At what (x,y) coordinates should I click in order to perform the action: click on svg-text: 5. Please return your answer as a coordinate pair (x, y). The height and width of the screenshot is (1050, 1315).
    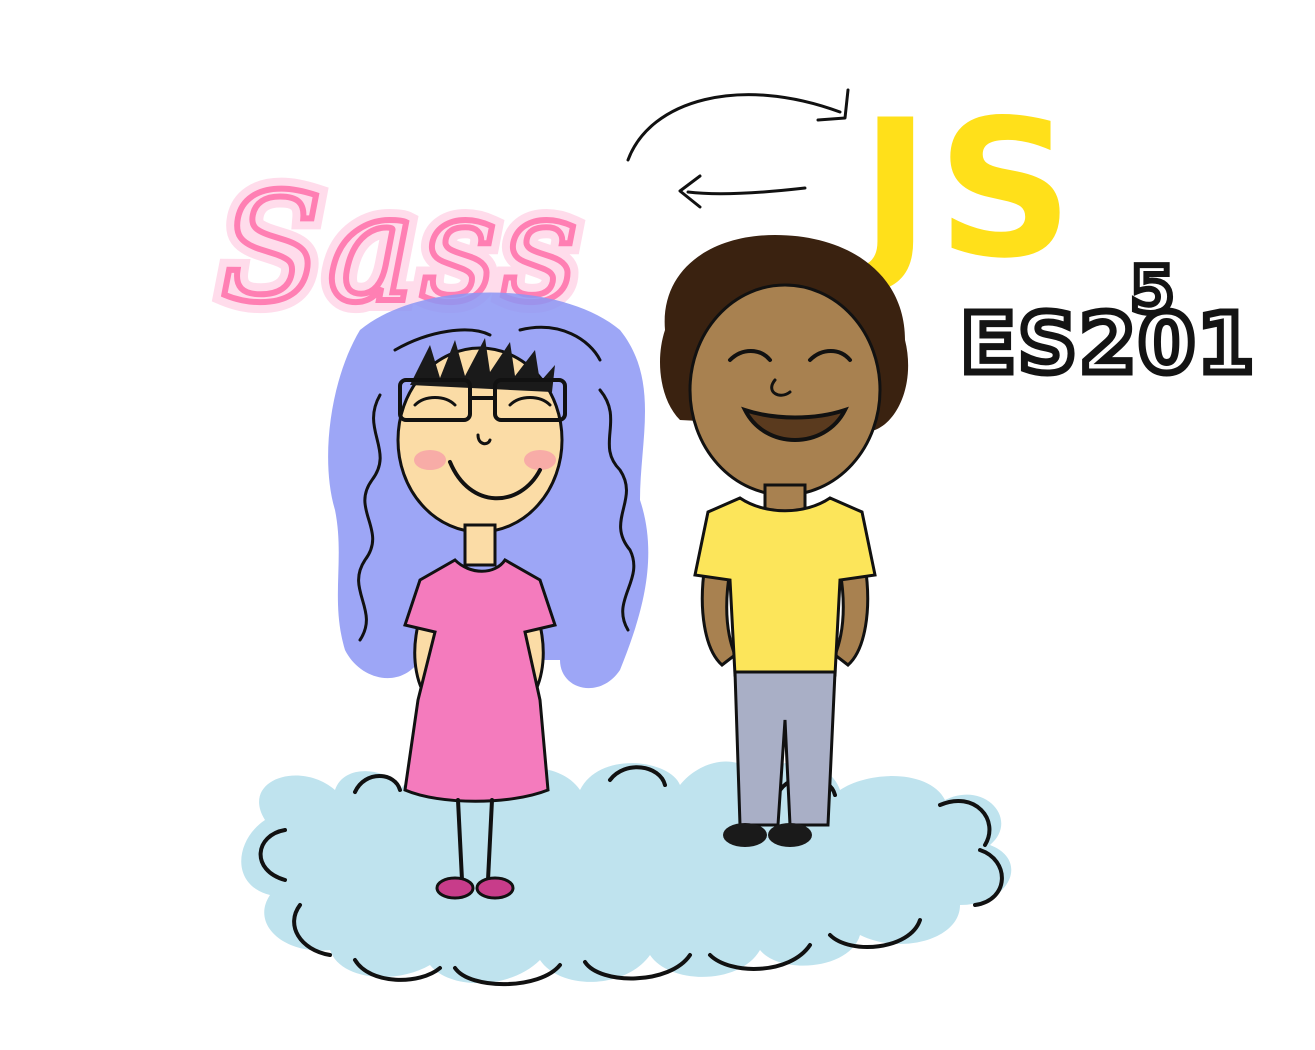
    Looking at the image, I should click on (1152, 291).